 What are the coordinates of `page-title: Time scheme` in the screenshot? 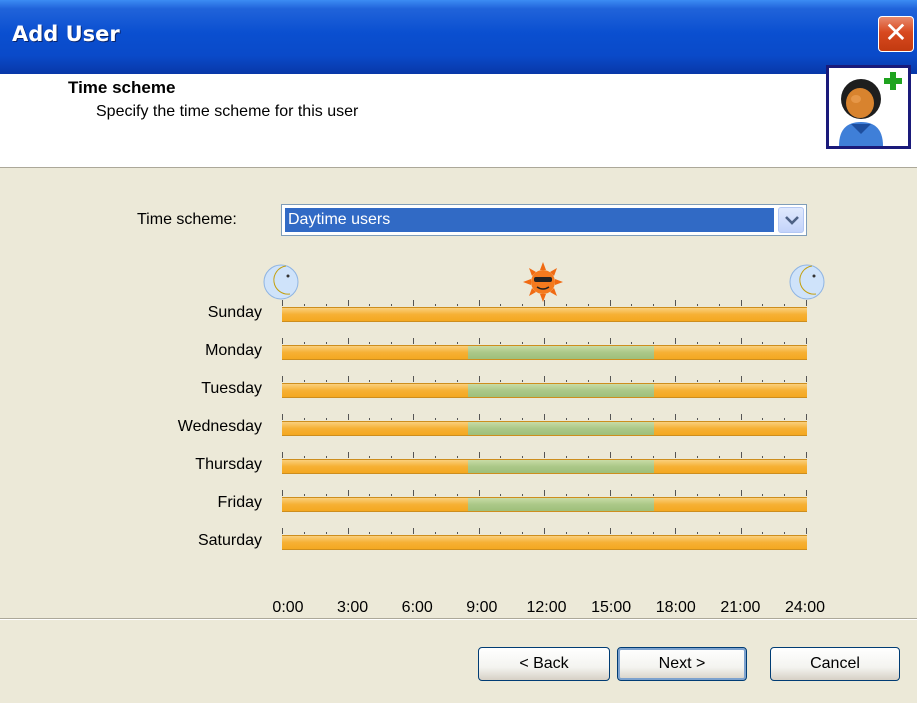 It's located at (122, 87).